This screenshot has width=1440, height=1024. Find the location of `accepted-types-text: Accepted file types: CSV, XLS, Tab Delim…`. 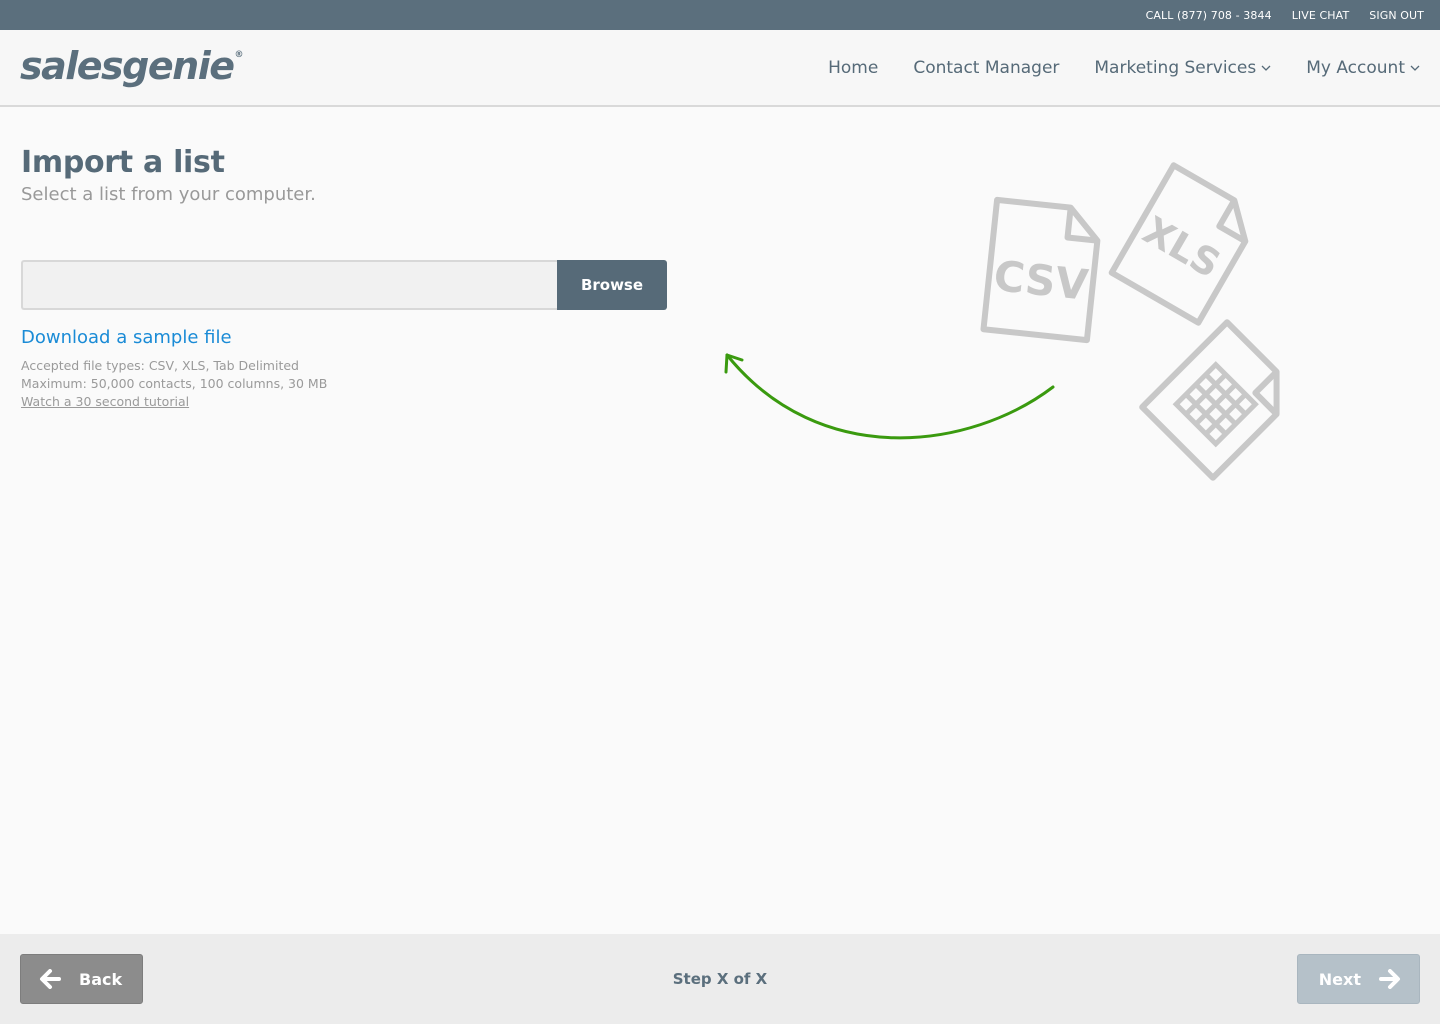

accepted-types-text: Accepted file types: CSV, XLS, Tab Delim… is located at coordinates (160, 365).